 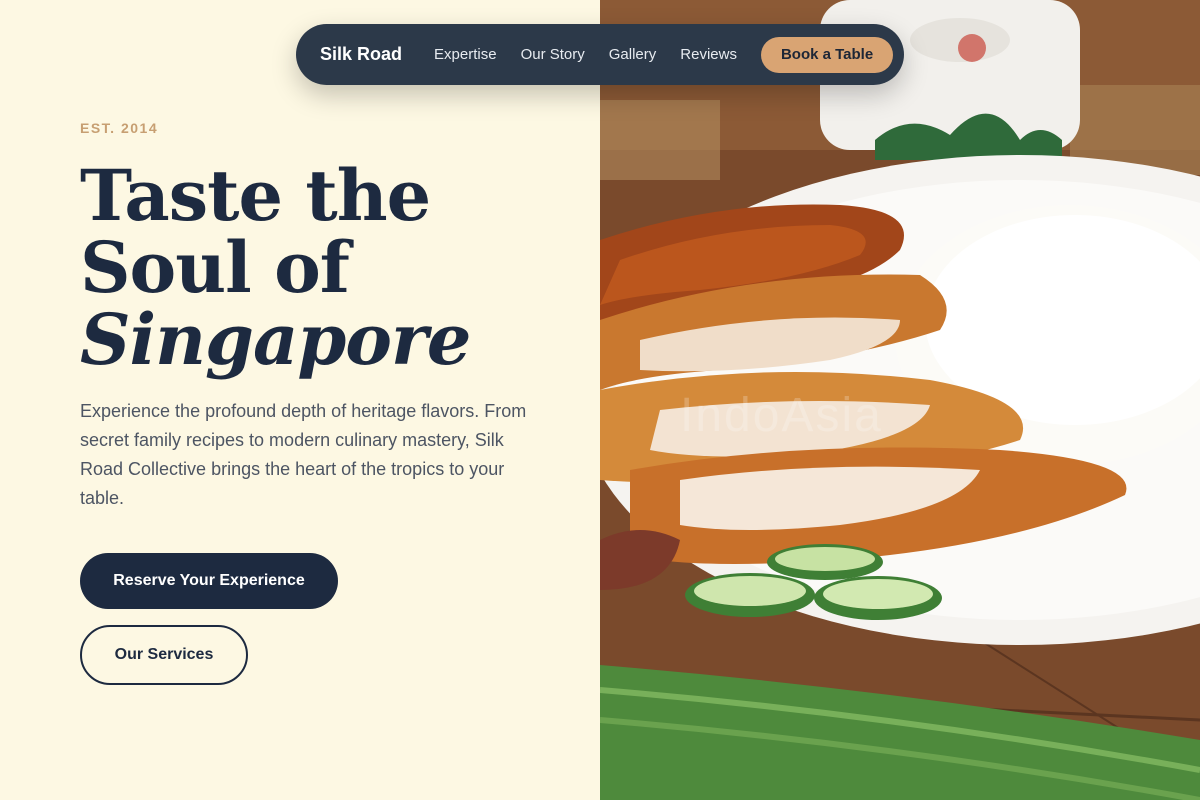 What do you see at coordinates (164, 655) in the screenshot?
I see `our-services-button: Our Services` at bounding box center [164, 655].